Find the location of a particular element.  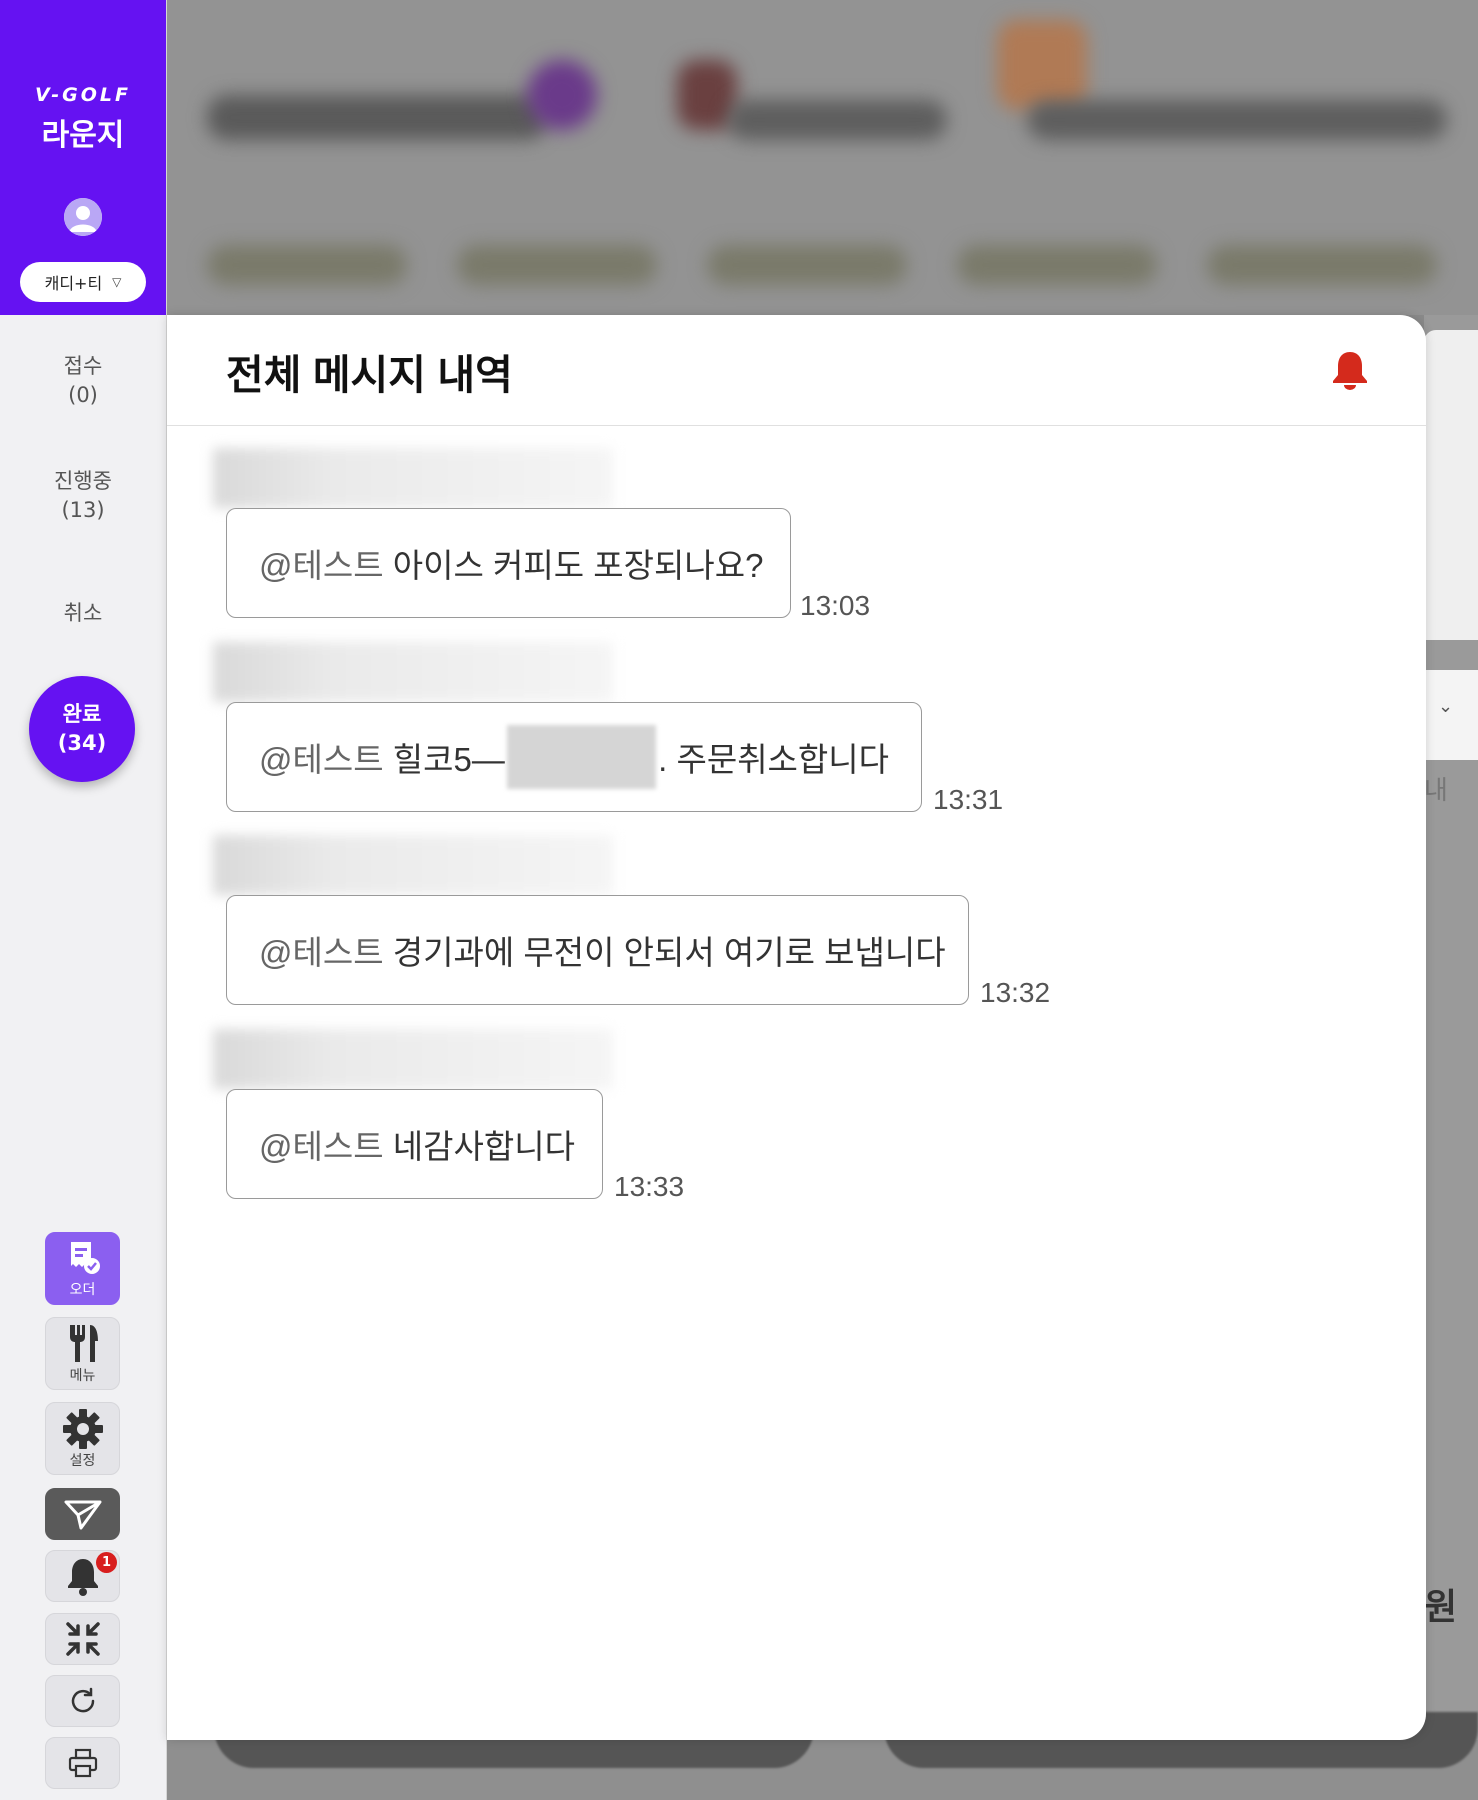

collapse-button is located at coordinates (82, 1639).